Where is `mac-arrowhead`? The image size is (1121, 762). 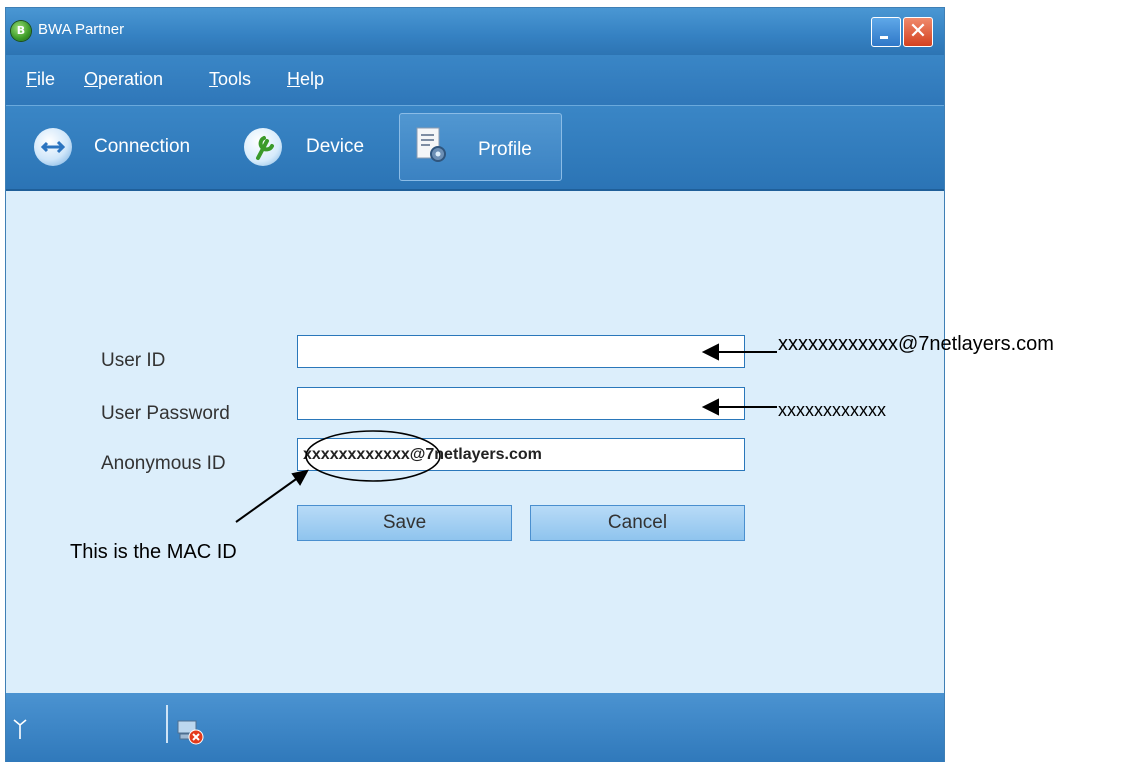
mac-arrowhead is located at coordinates (300, 477).